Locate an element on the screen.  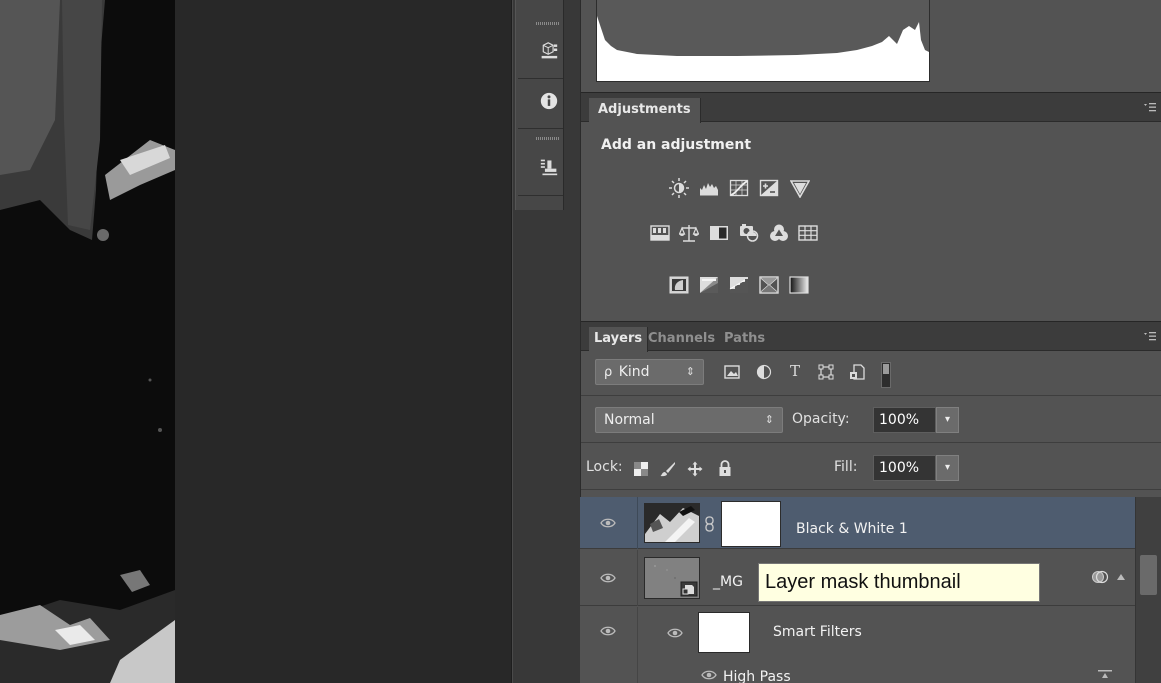
filter-pixel-layers-icon is located at coordinates (732, 372).